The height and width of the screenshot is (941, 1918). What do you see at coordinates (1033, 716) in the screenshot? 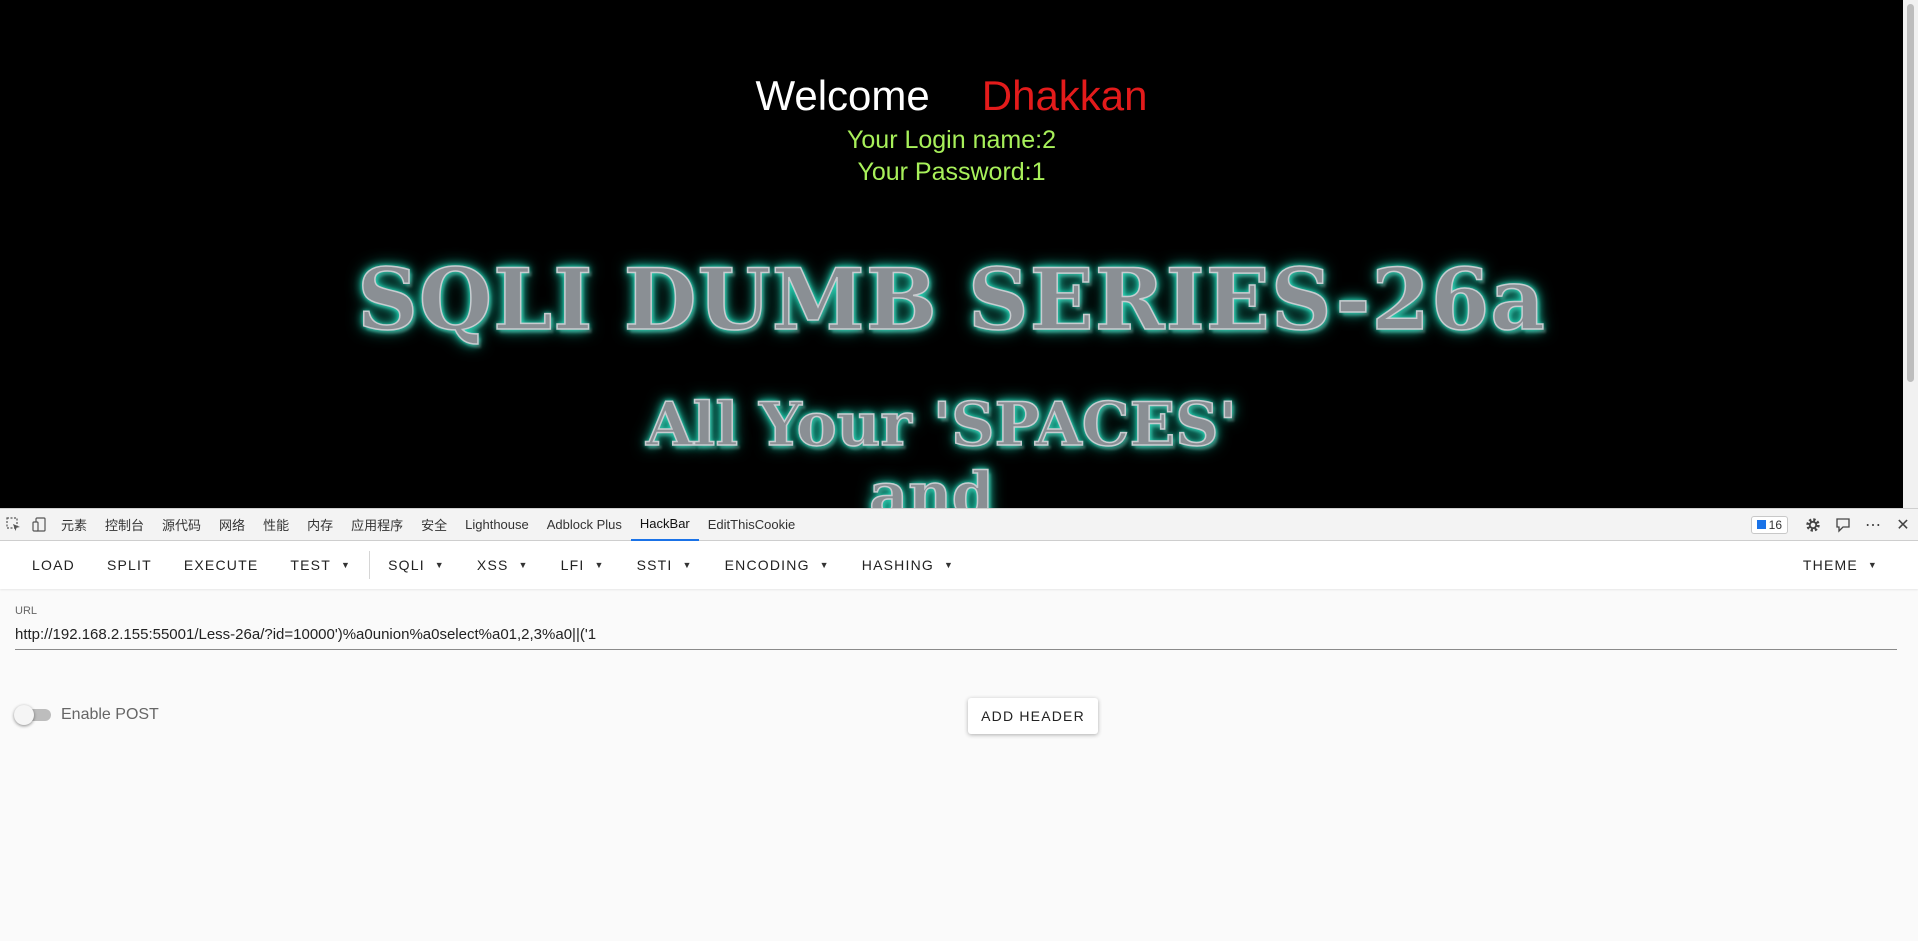
I see `add-header-button: ADD HEADER` at bounding box center [1033, 716].